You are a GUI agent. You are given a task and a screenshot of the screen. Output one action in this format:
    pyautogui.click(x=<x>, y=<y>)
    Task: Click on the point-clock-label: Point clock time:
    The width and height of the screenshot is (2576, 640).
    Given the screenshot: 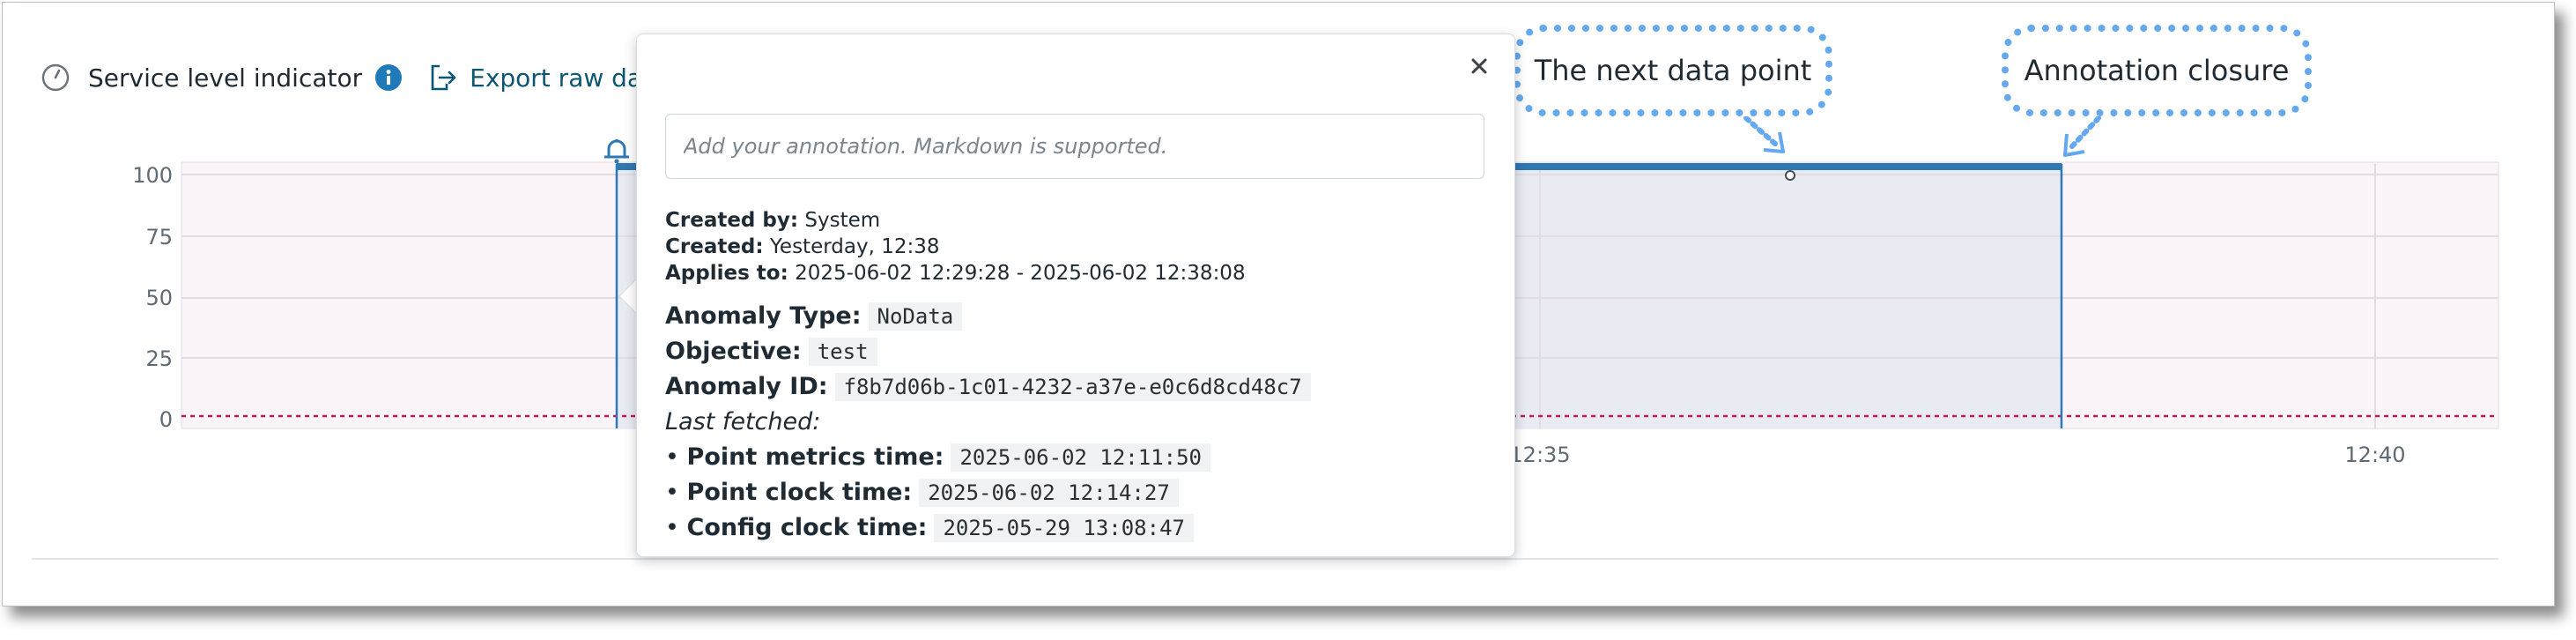 What is the action you would take?
    pyautogui.click(x=800, y=492)
    